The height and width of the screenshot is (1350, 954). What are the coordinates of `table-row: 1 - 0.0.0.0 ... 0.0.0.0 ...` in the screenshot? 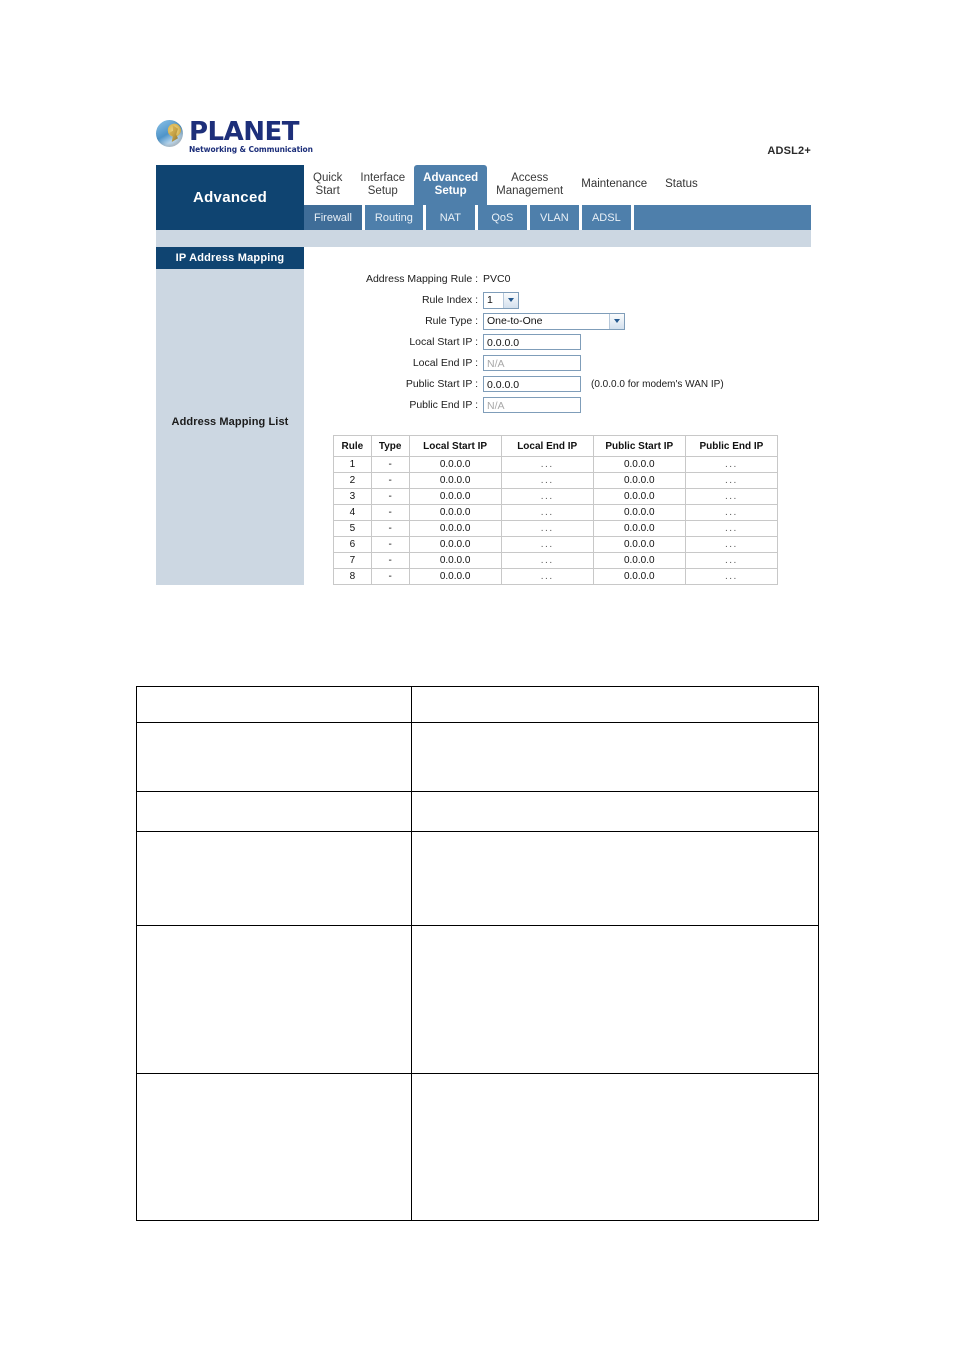 It's located at (556, 464).